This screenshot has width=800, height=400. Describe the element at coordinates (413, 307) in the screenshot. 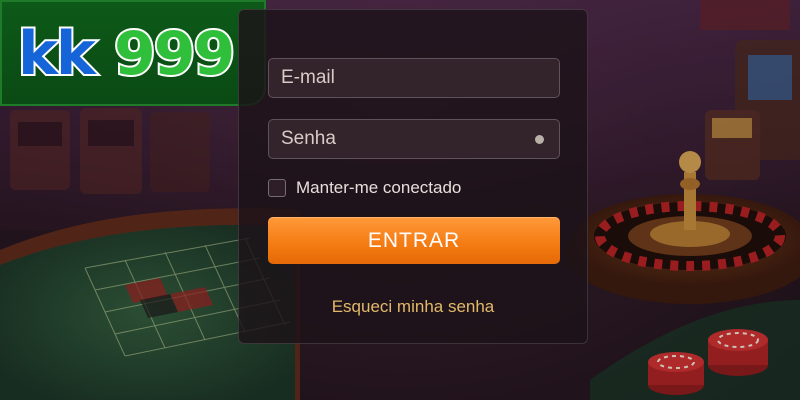

I see `forgot-password-link: Esqueci minha senha` at that location.